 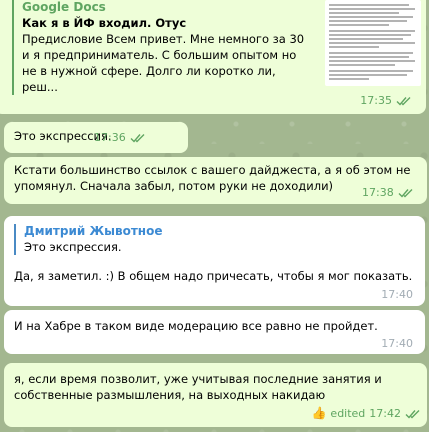 What do you see at coordinates (73, 247) in the screenshot?
I see `reply-text: Это экспрессия.` at bounding box center [73, 247].